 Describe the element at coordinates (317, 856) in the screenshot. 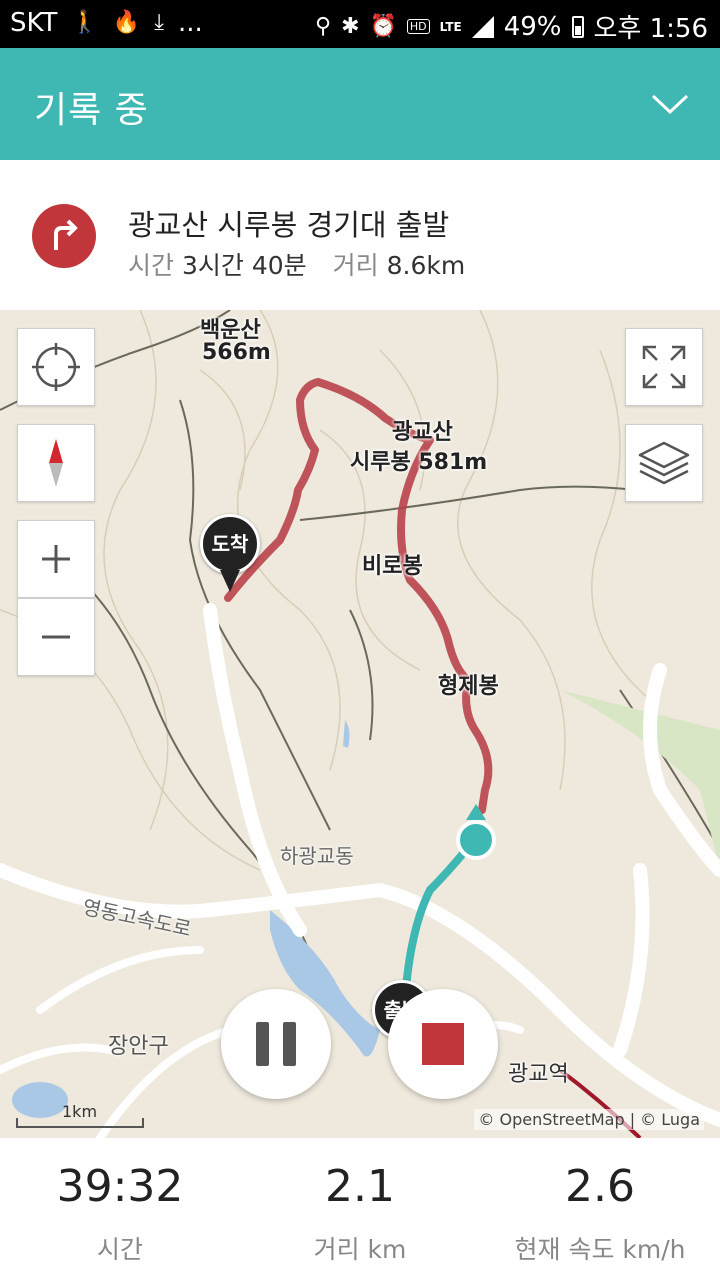

I see `map-label-hagwanggyo: 하광교동` at that location.